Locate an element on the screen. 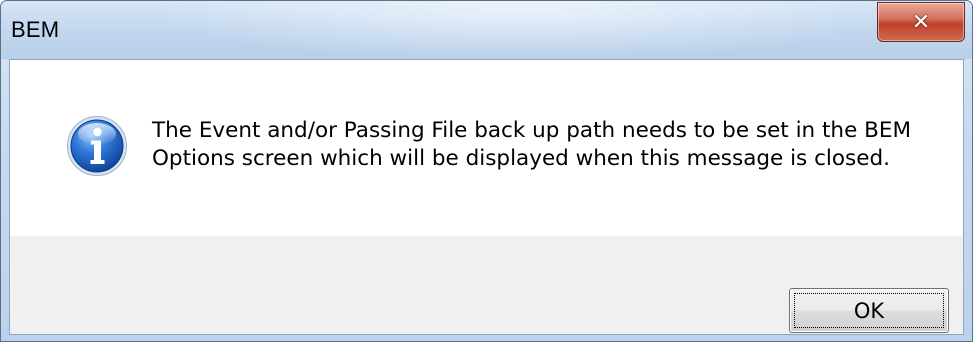  info-icon is located at coordinates (97, 146).